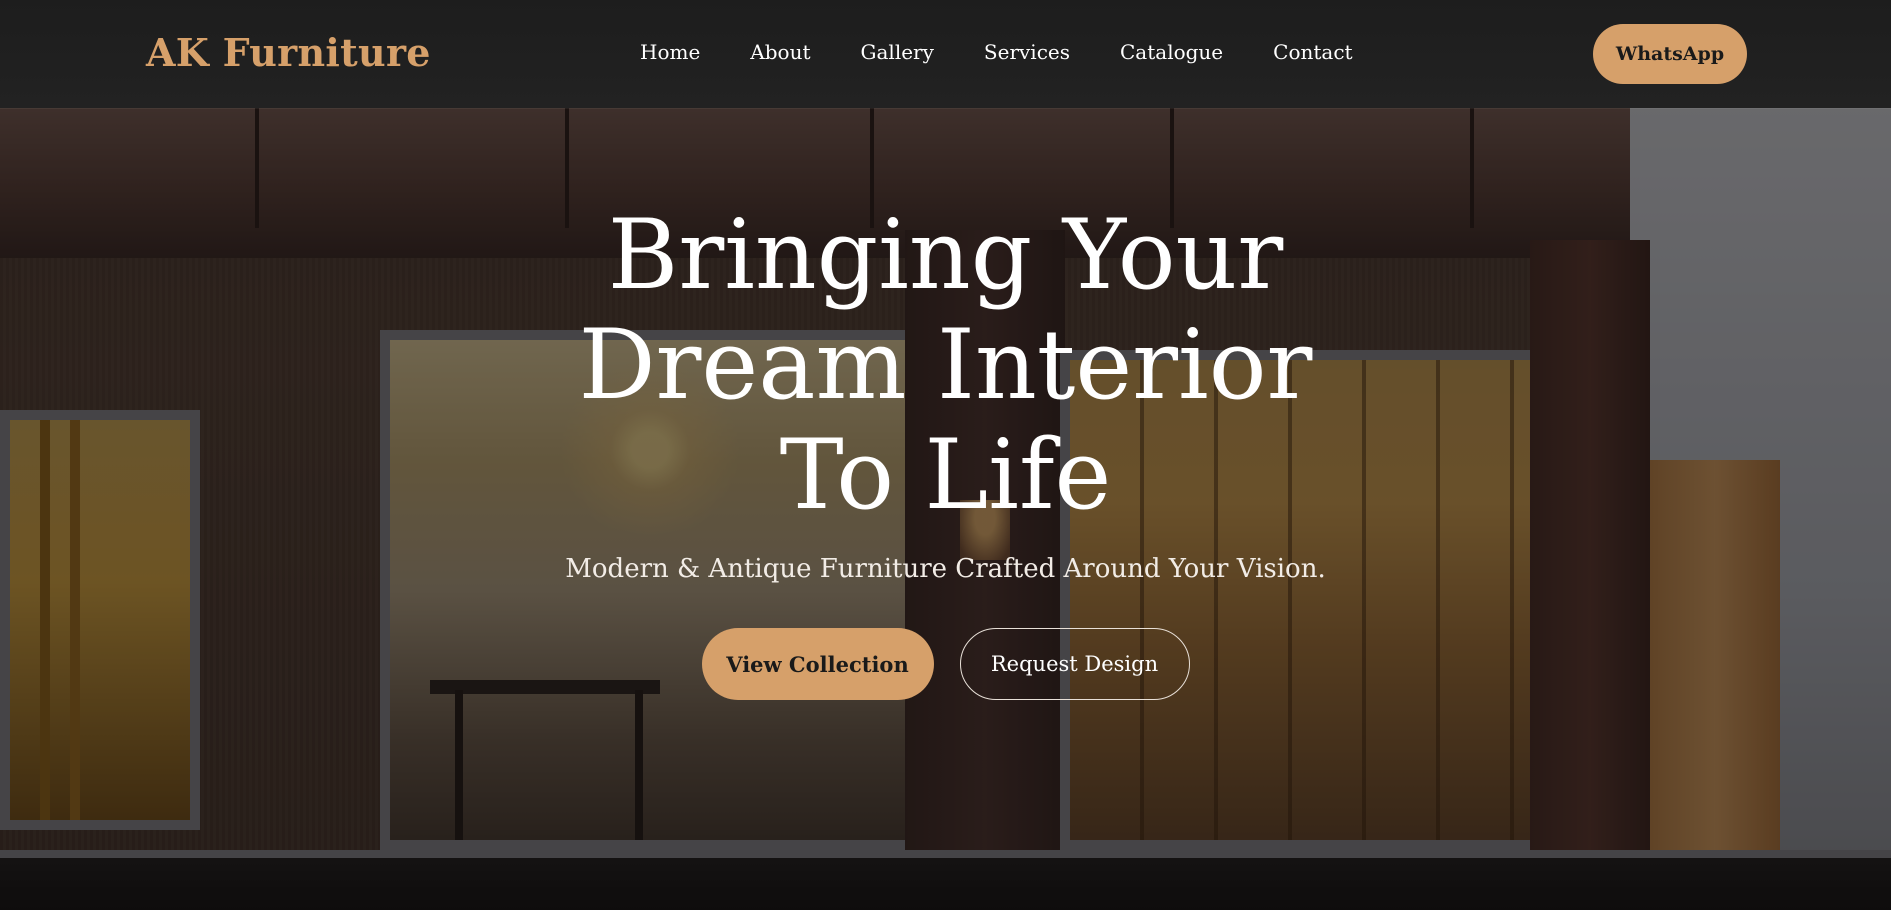 This screenshot has width=1891, height=910. I want to click on hero-title-line: Dream Interior, so click(945, 365).